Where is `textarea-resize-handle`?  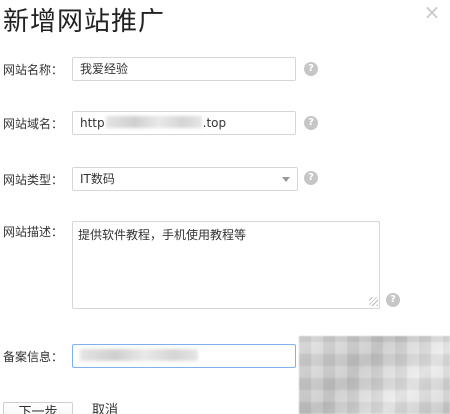
textarea-resize-handle is located at coordinates (373, 301).